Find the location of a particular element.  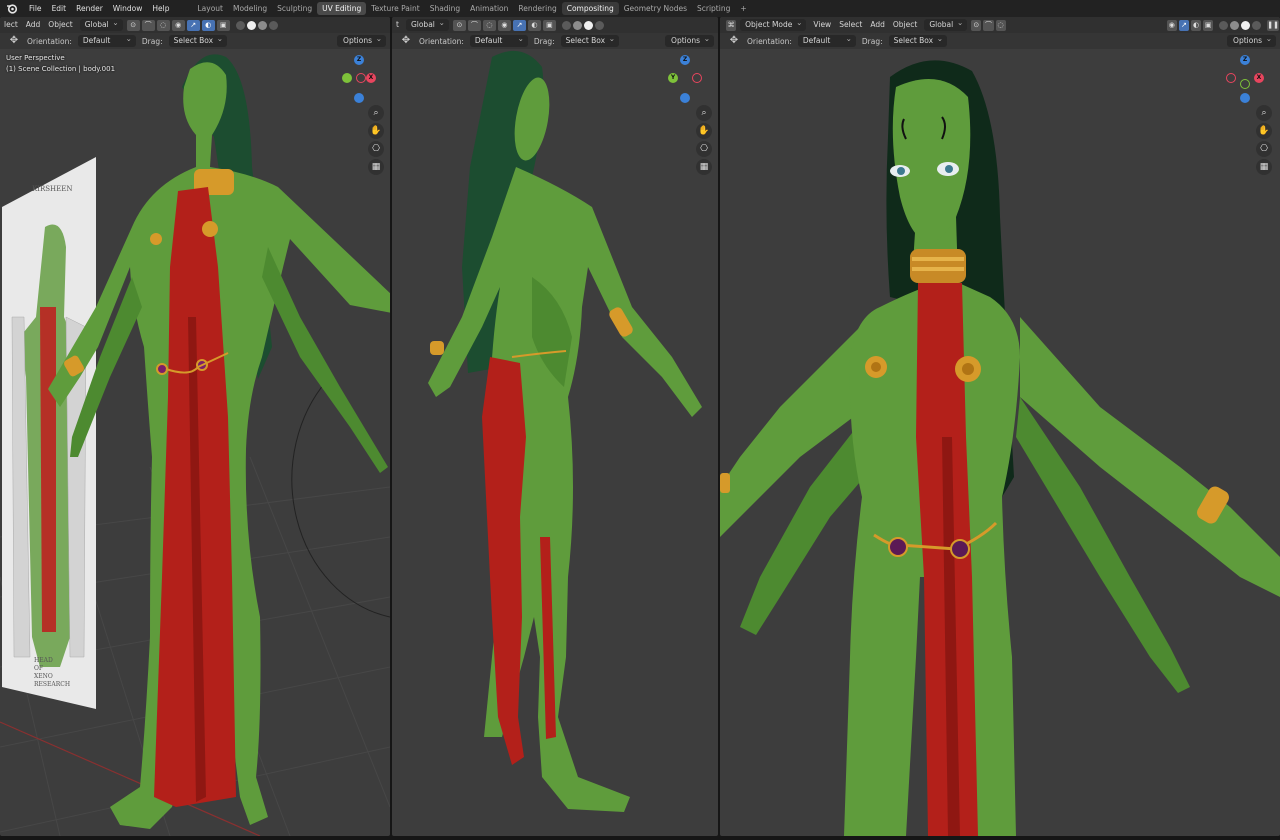

editor-type-icon: ⌘ is located at coordinates (731, 25).